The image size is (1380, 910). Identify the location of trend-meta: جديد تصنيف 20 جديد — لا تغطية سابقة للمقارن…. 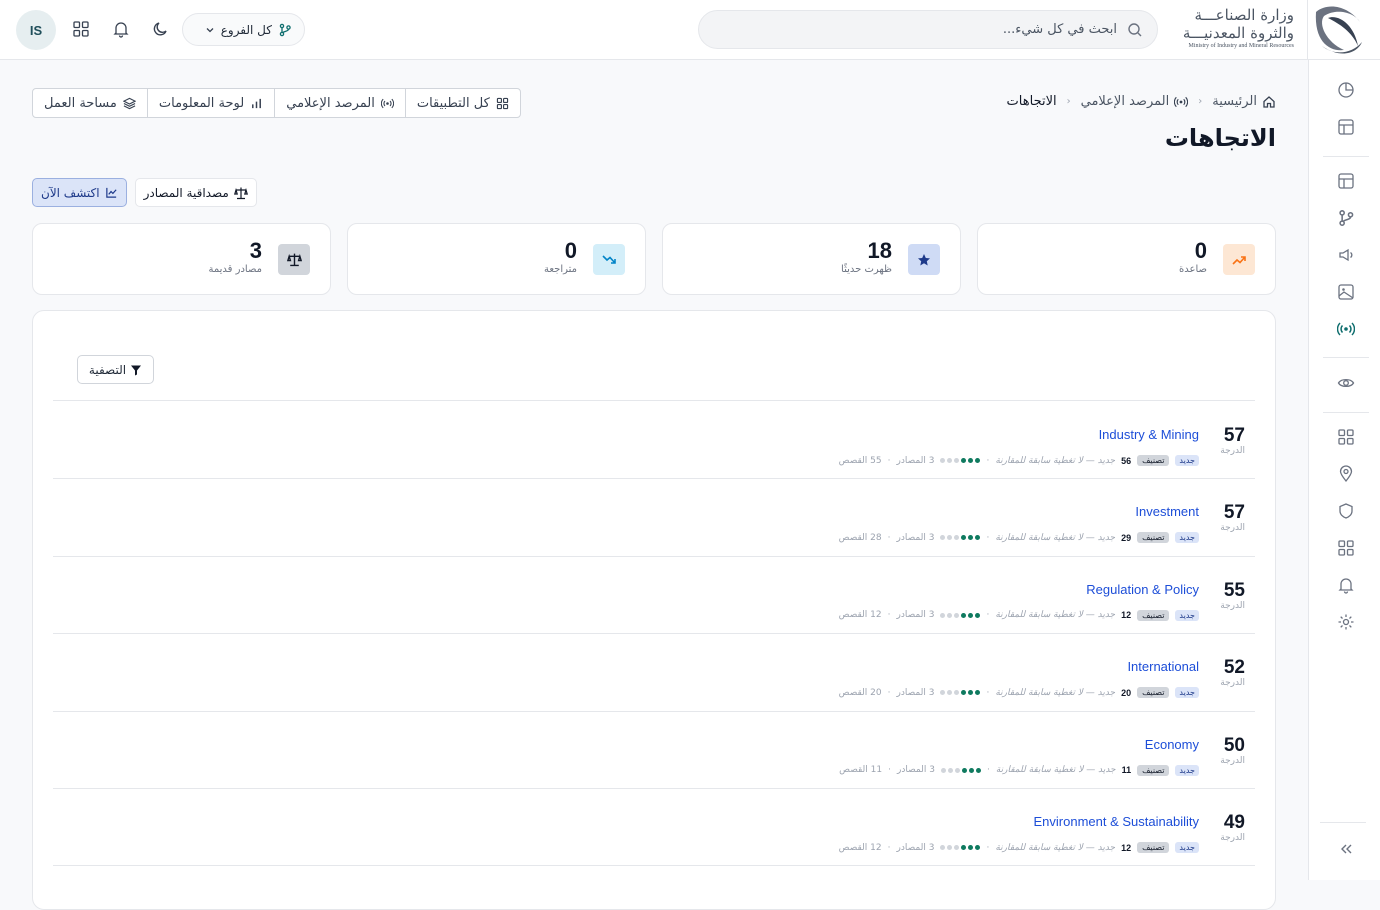
(1019, 693).